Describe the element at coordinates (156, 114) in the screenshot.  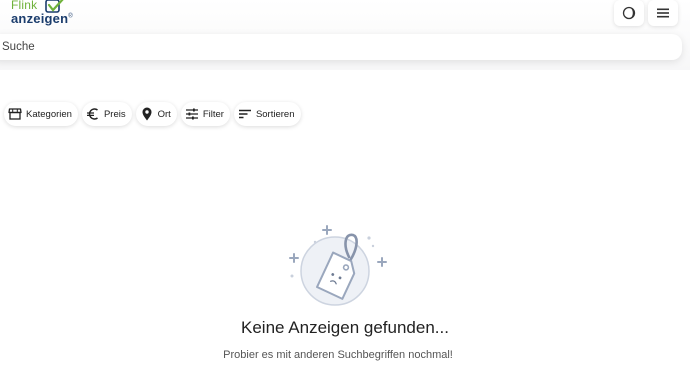
I see `filter-chip-ort: Ort` at that location.